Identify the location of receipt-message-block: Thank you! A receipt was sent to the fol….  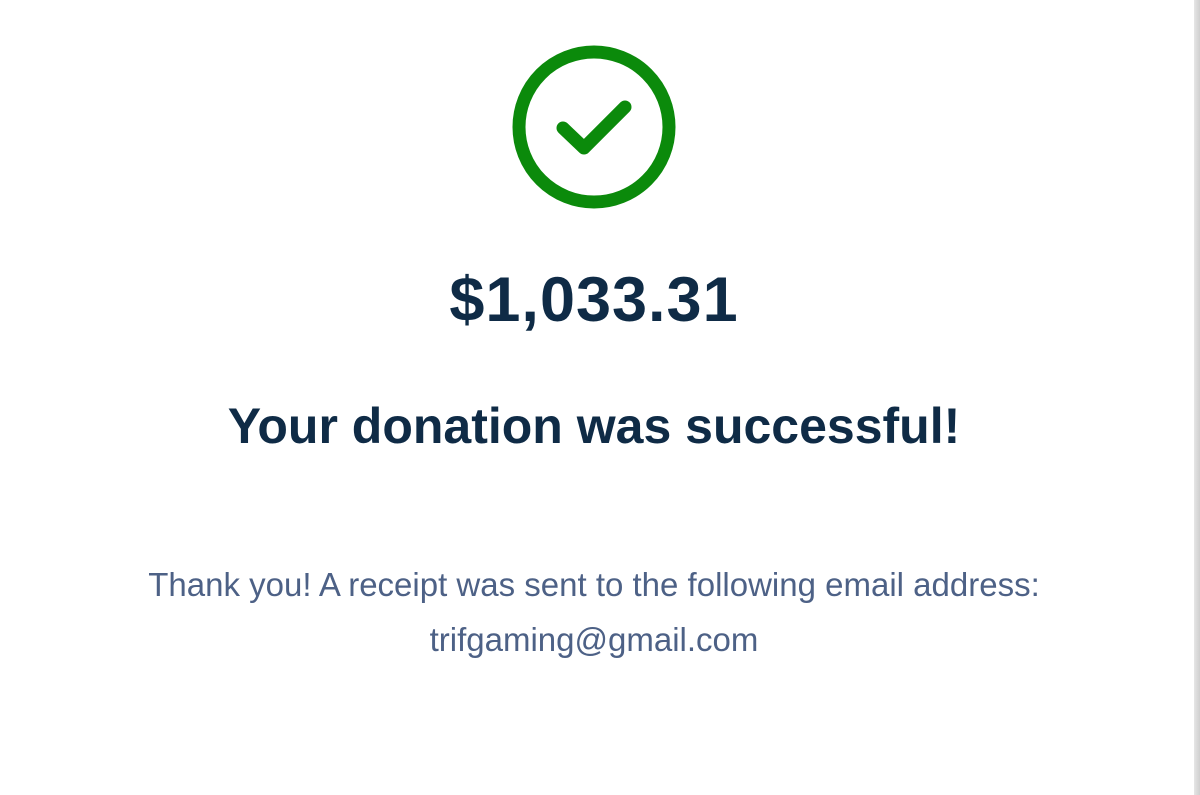
(594, 612).